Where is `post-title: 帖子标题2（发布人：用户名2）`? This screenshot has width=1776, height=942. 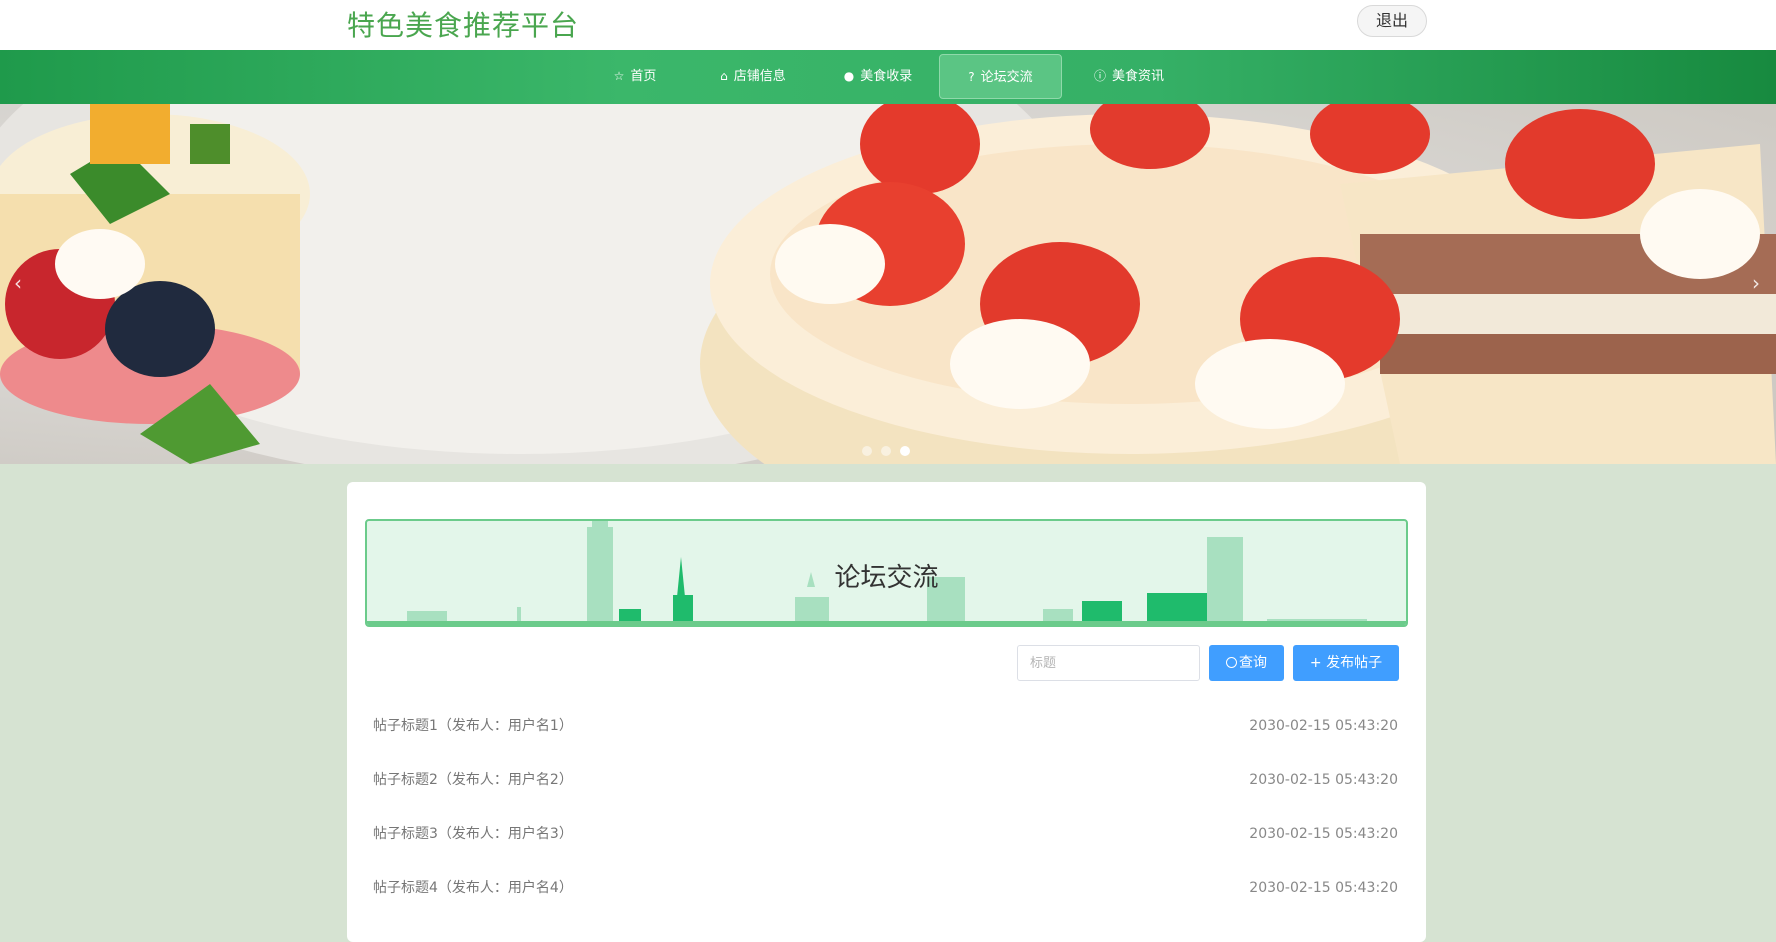
post-title: 帖子标题2（发布人：用户名2） is located at coordinates (473, 780).